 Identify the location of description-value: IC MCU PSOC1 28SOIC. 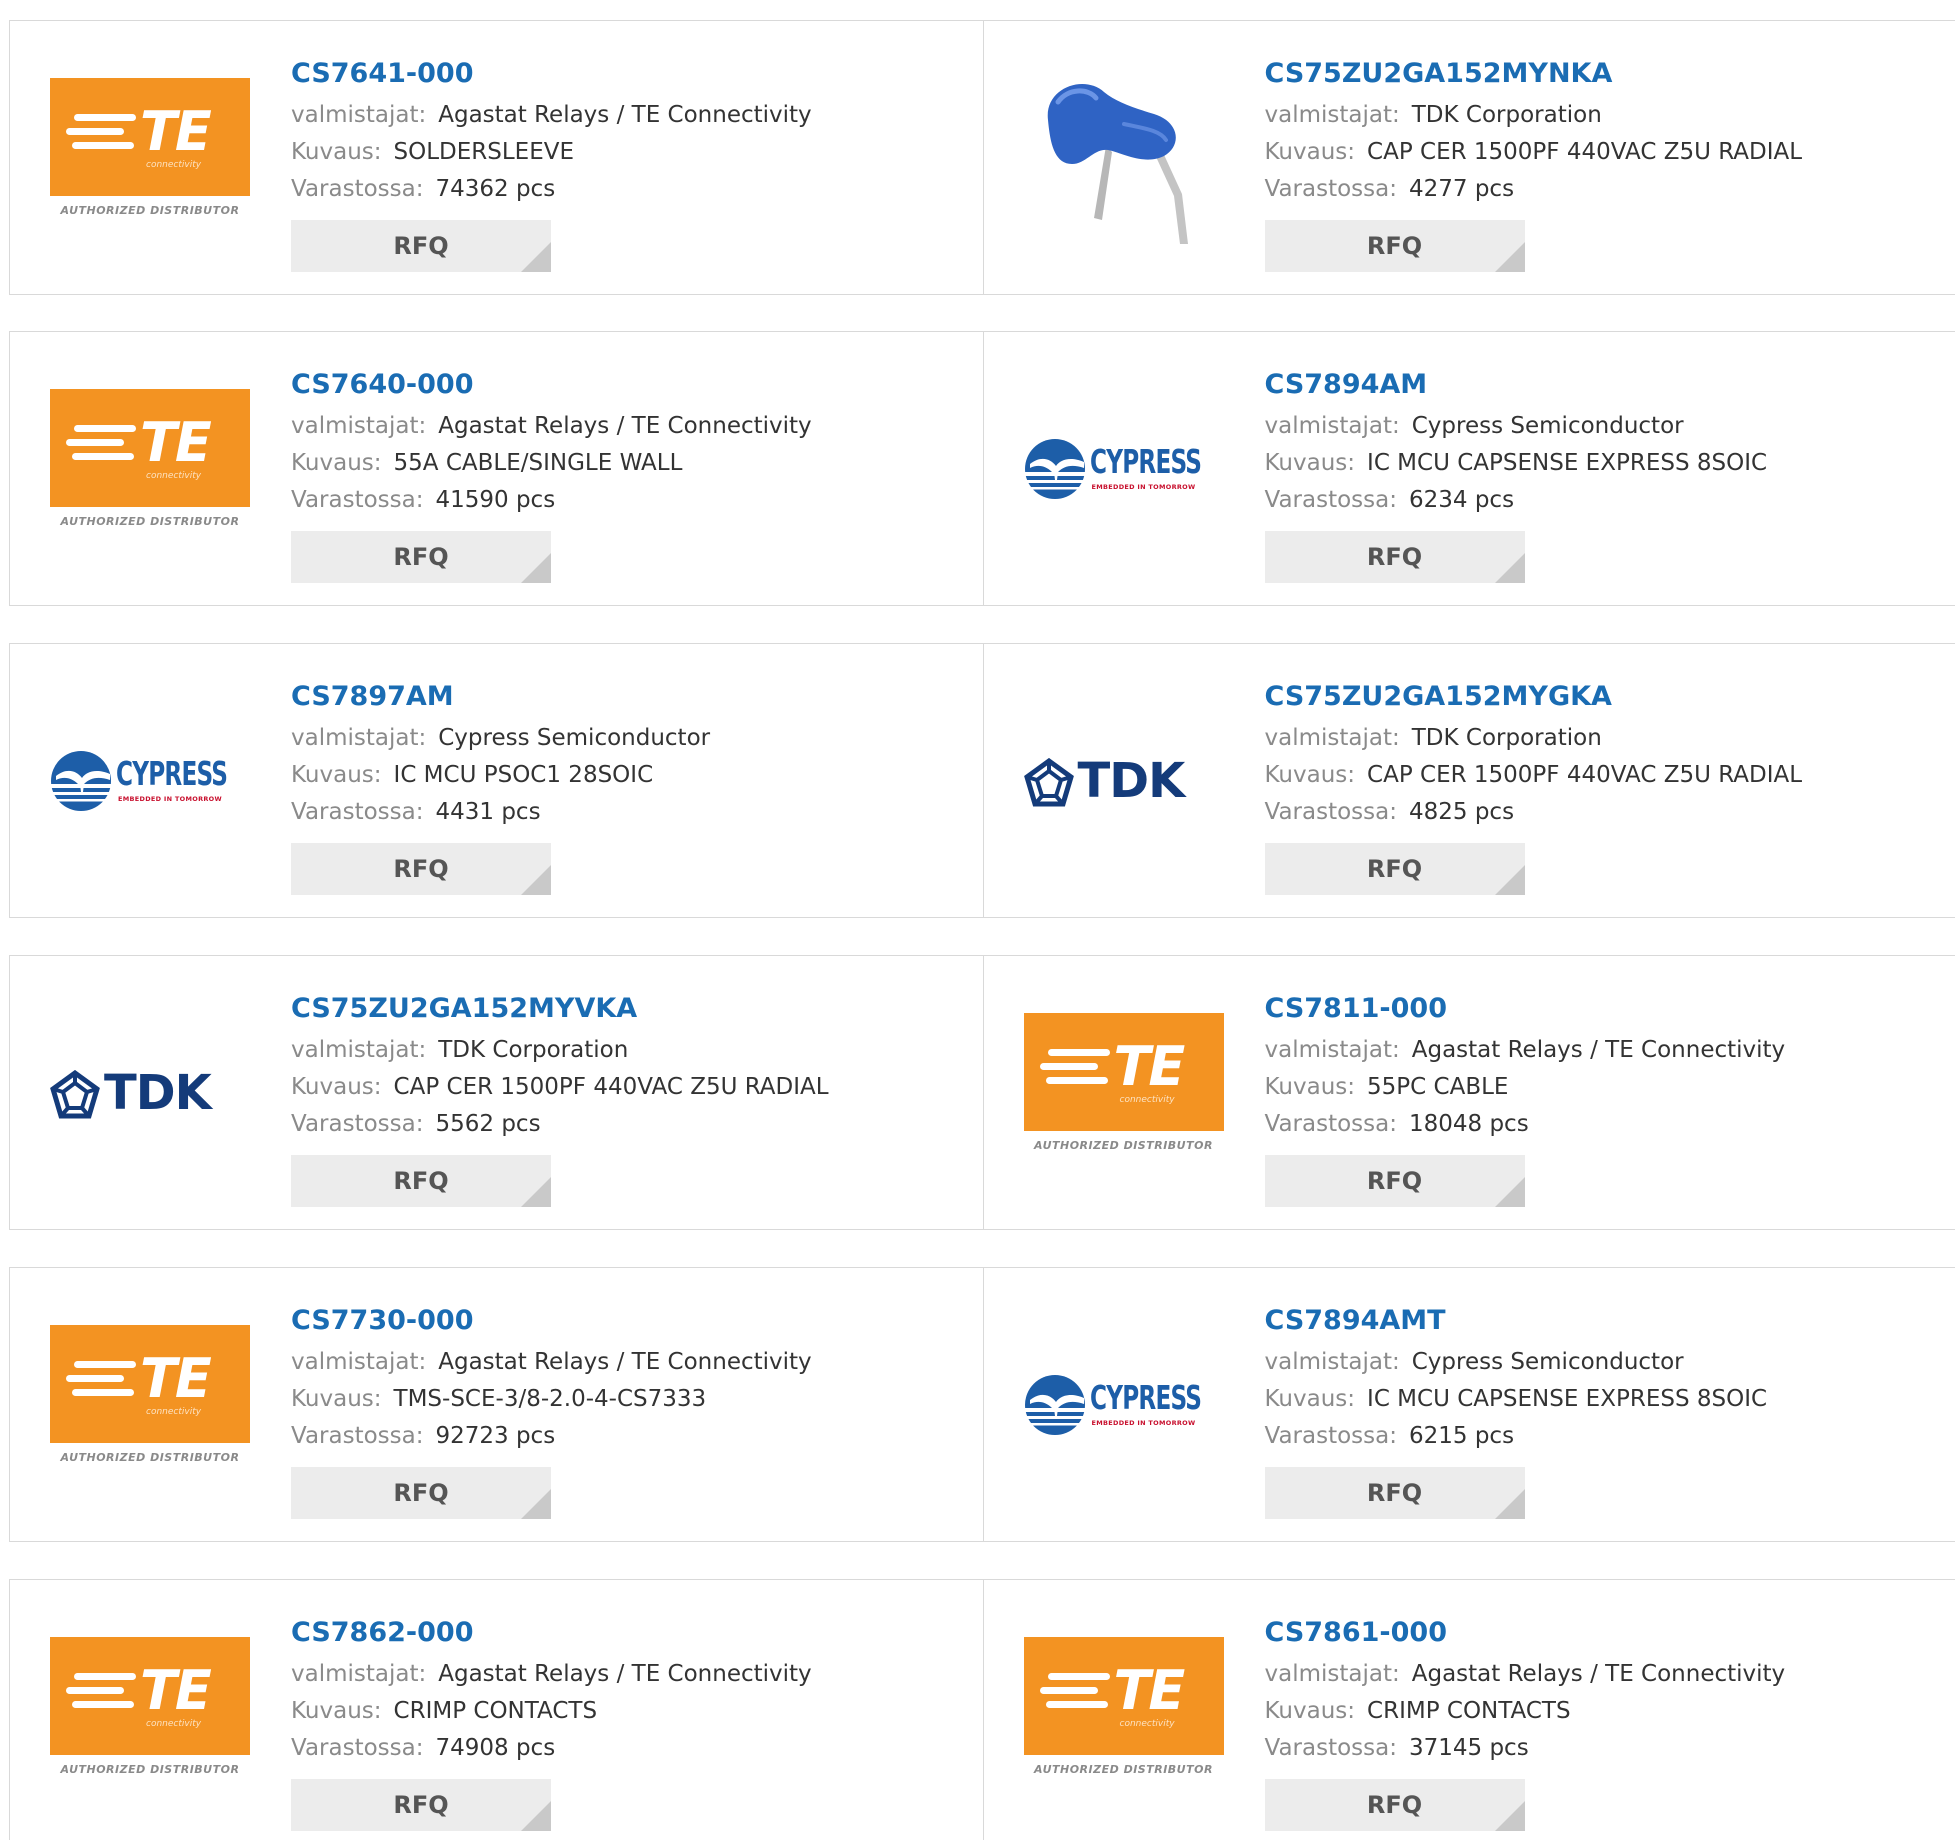
(523, 775).